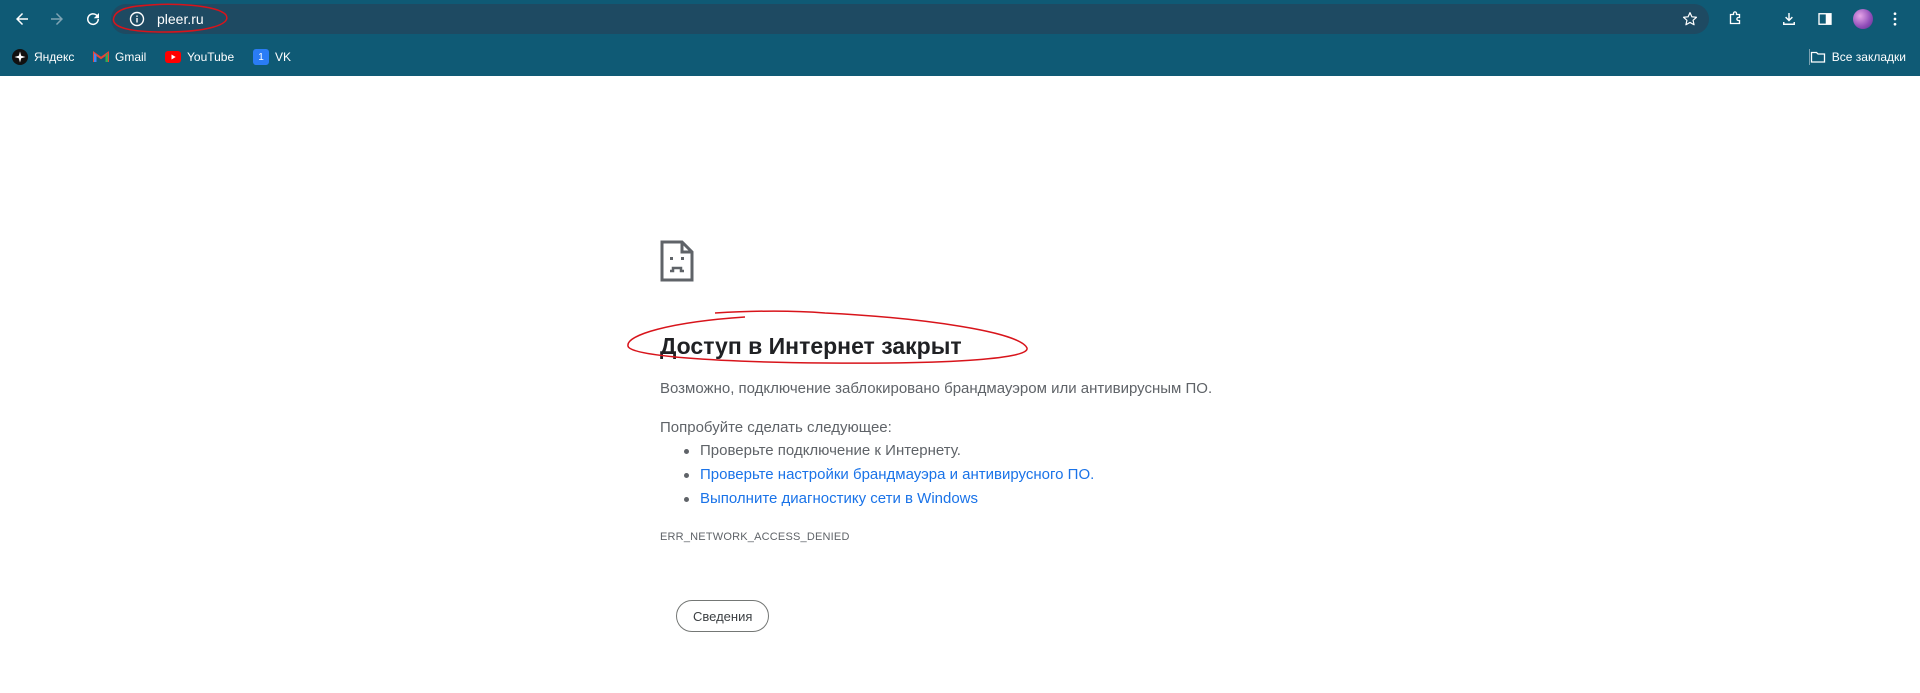 The image size is (1920, 693). What do you see at coordinates (1817, 57) in the screenshot?
I see `folder-icon` at bounding box center [1817, 57].